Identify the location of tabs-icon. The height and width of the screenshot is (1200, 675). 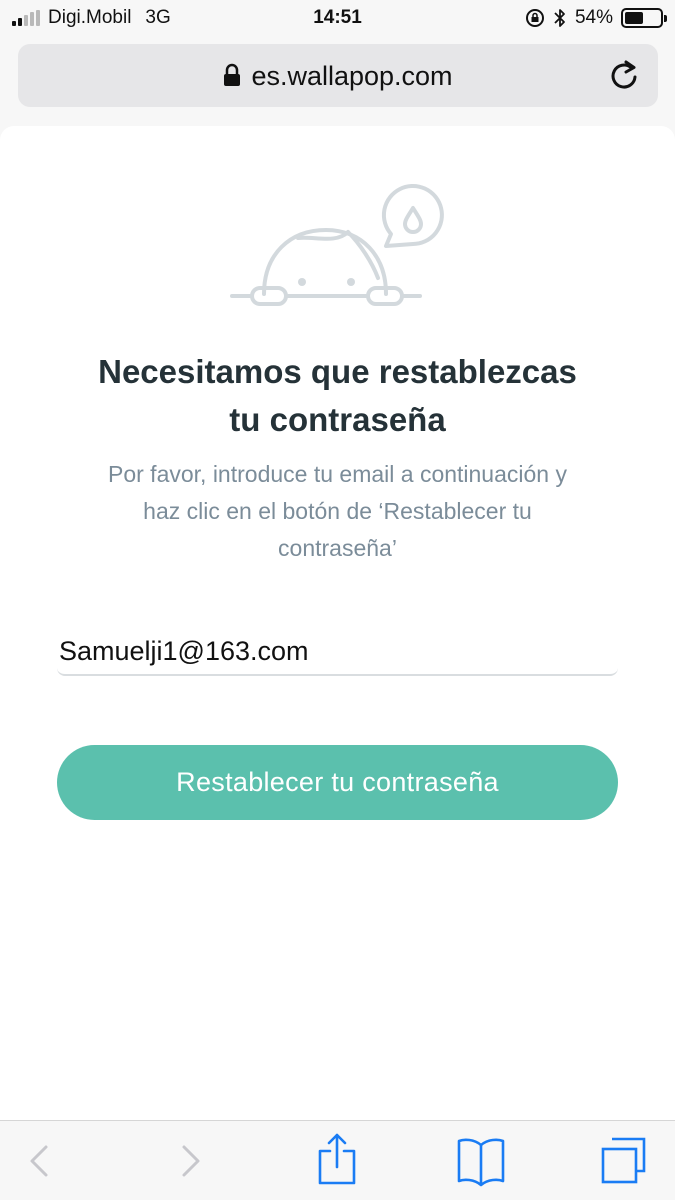
(624, 1161).